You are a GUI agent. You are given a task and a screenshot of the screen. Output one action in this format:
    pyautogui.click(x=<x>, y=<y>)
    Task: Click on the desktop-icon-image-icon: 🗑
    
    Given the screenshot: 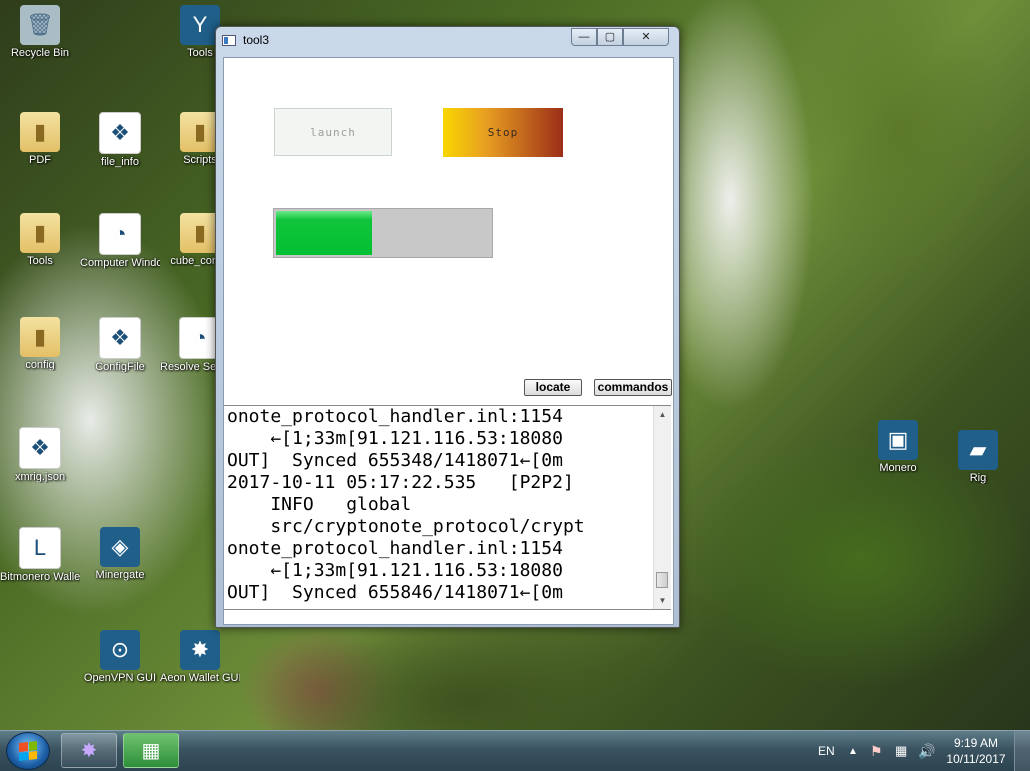 What is the action you would take?
    pyautogui.click(x=40, y=25)
    